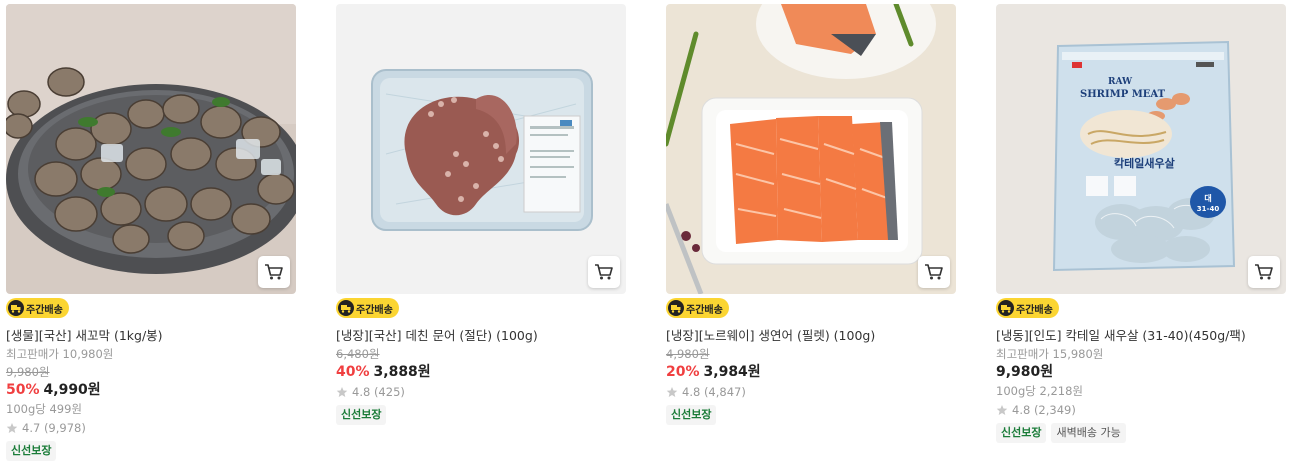 This screenshot has width=1290, height=461. I want to click on salmon-photo, so click(811, 149).